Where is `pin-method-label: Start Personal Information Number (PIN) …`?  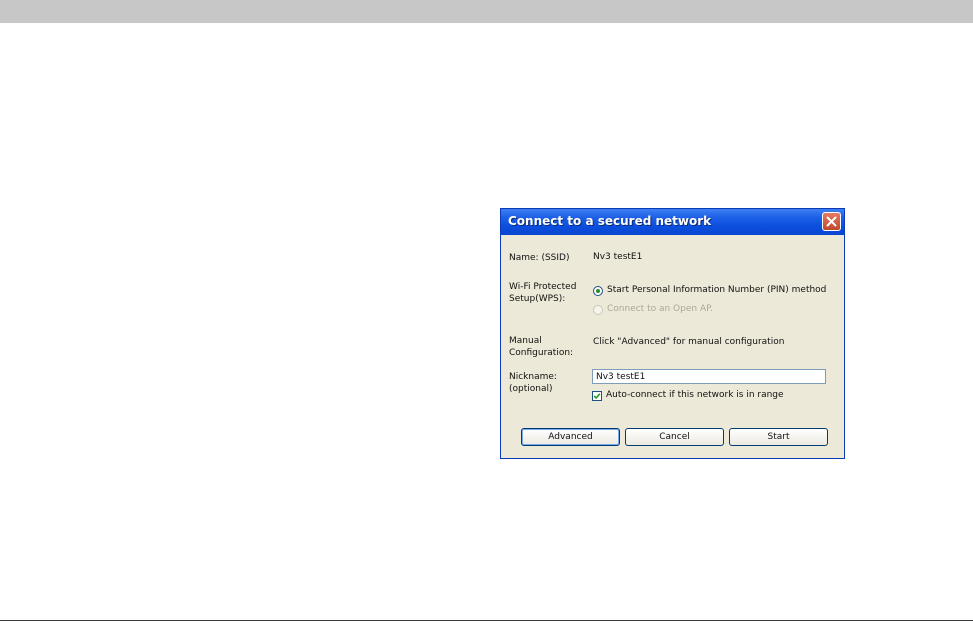 pin-method-label: Start Personal Information Number (PIN) … is located at coordinates (716, 290).